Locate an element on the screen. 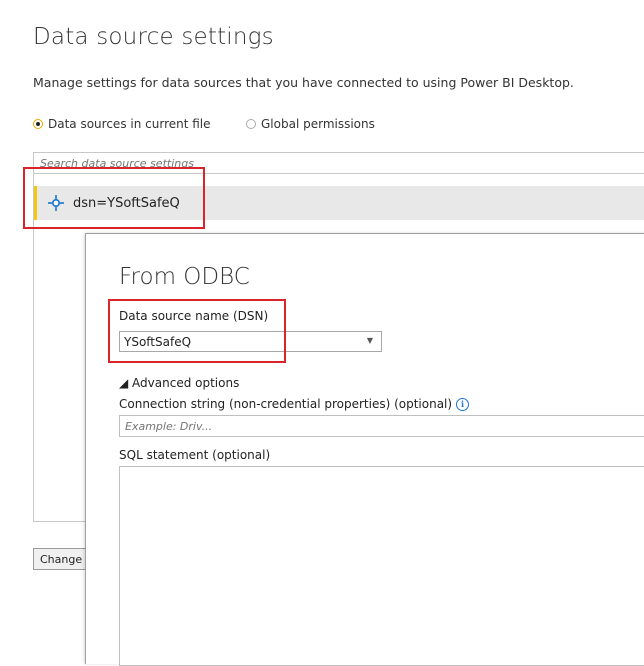 The width and height of the screenshot is (644, 666). sql-statement-label: SQL statement (optional) is located at coordinates (195, 455).